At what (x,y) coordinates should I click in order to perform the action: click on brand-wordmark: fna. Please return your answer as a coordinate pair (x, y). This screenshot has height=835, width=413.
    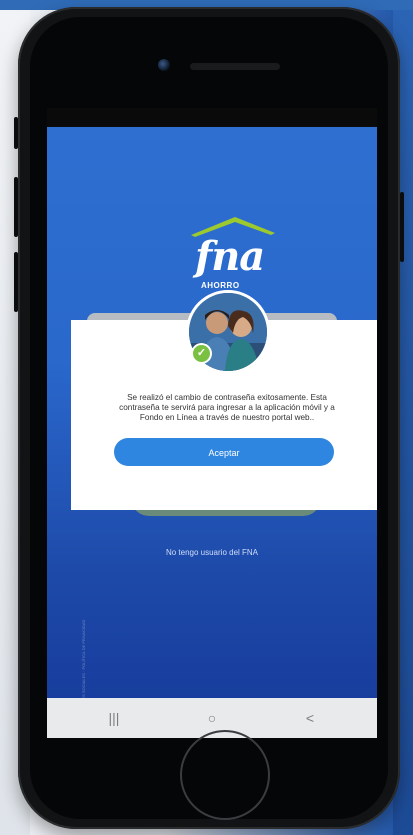
    Looking at the image, I should click on (230, 256).